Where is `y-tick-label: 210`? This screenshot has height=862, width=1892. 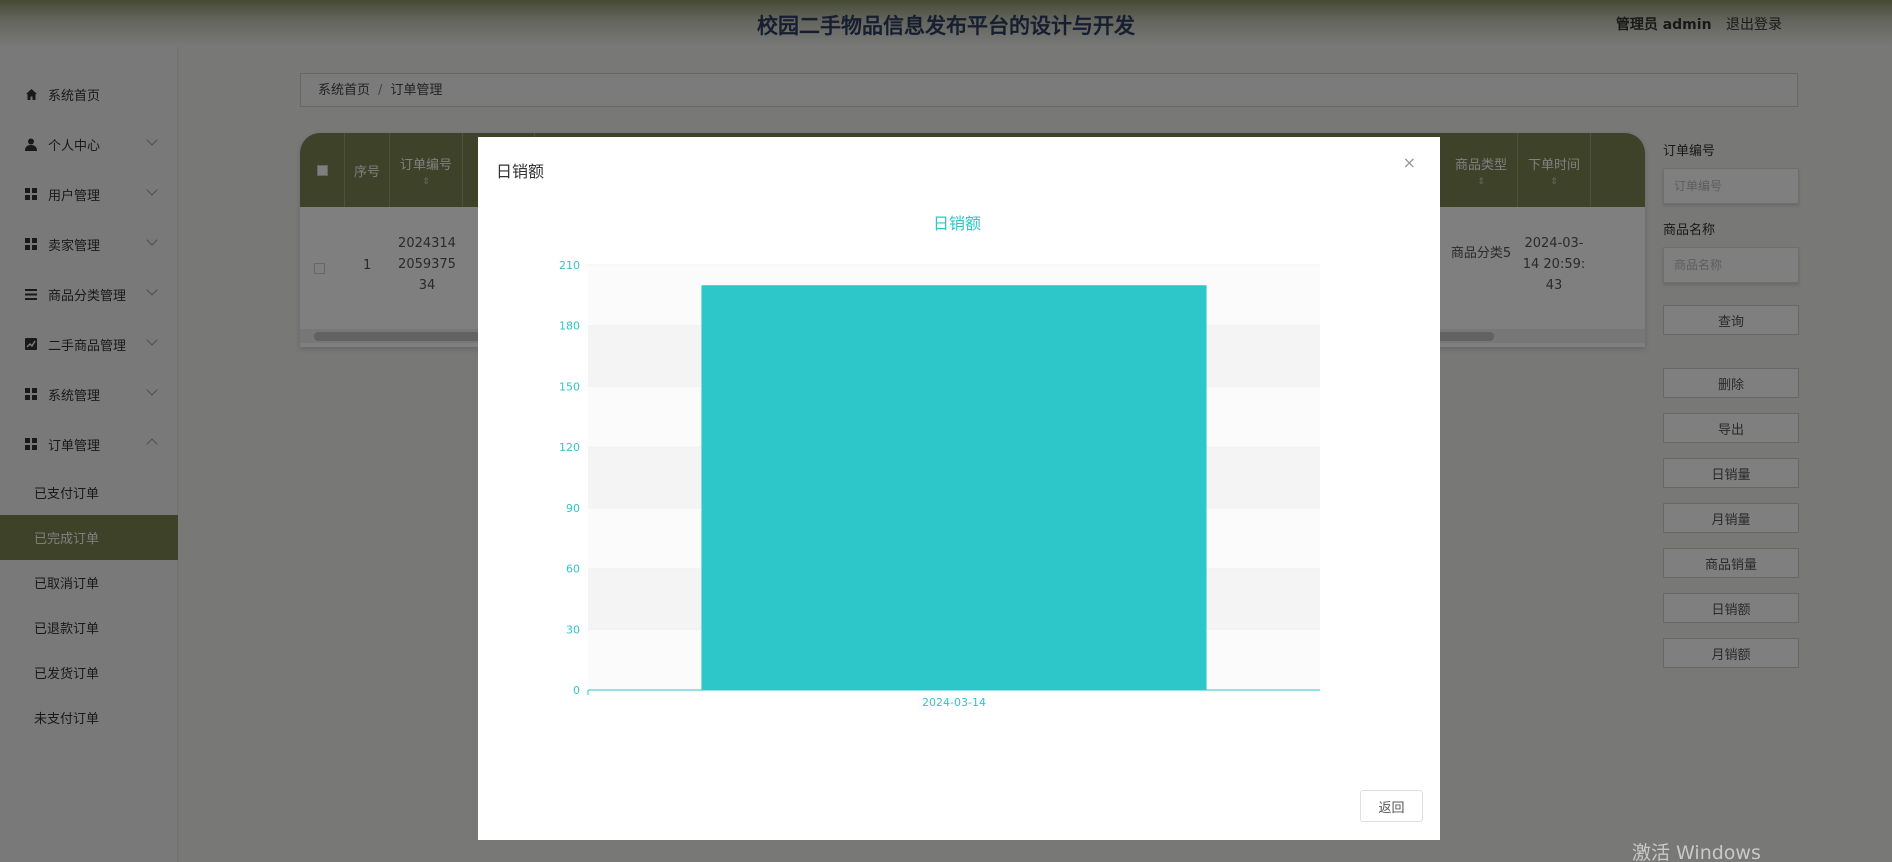
y-tick-label: 210 is located at coordinates (569, 265).